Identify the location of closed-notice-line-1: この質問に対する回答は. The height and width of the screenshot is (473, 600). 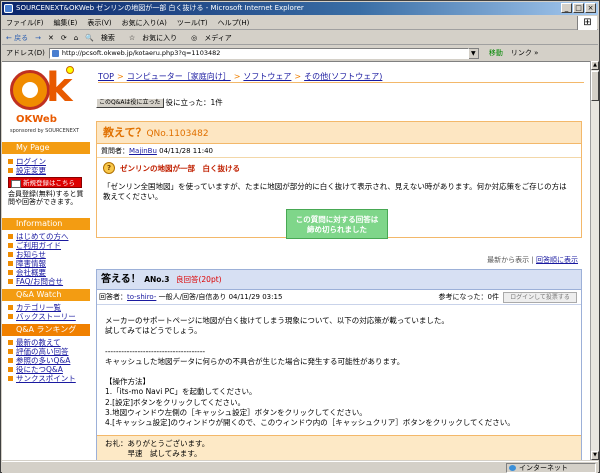
(337, 219).